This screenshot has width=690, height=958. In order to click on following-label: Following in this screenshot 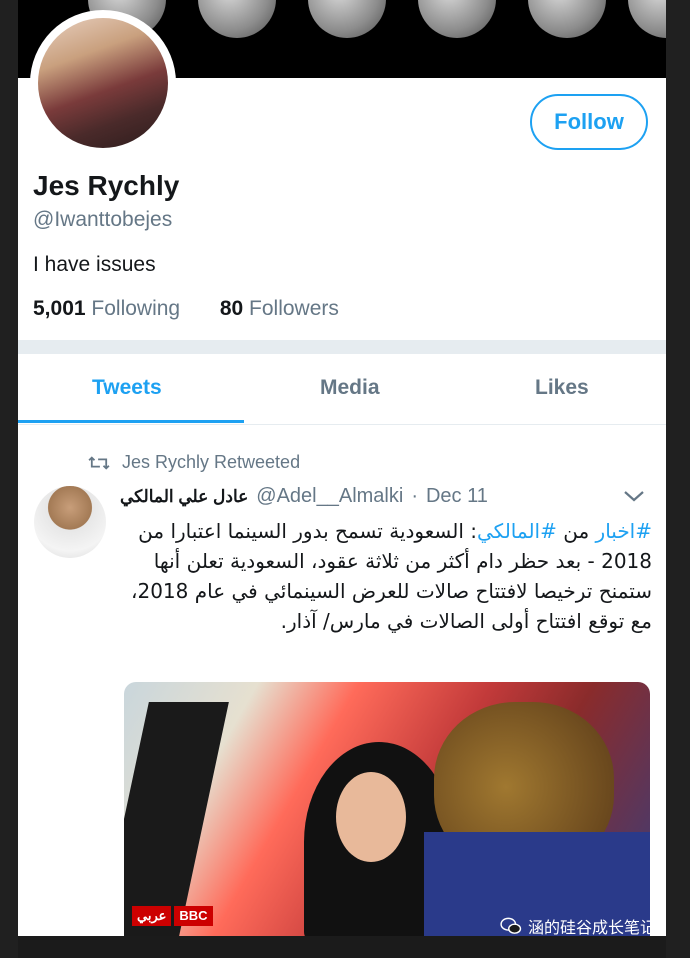, I will do `click(136, 308)`.